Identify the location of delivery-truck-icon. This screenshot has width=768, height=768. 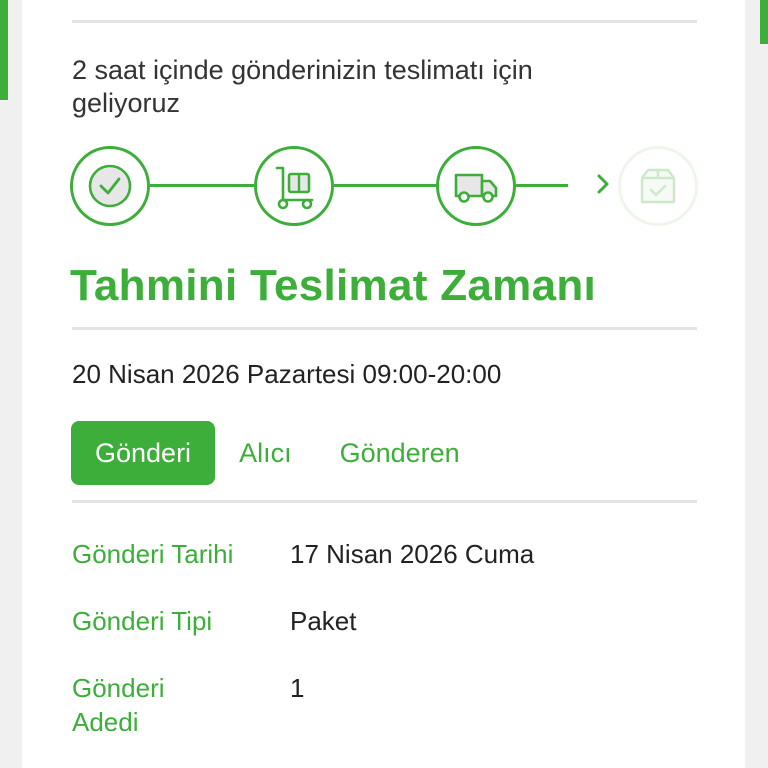
(476, 188).